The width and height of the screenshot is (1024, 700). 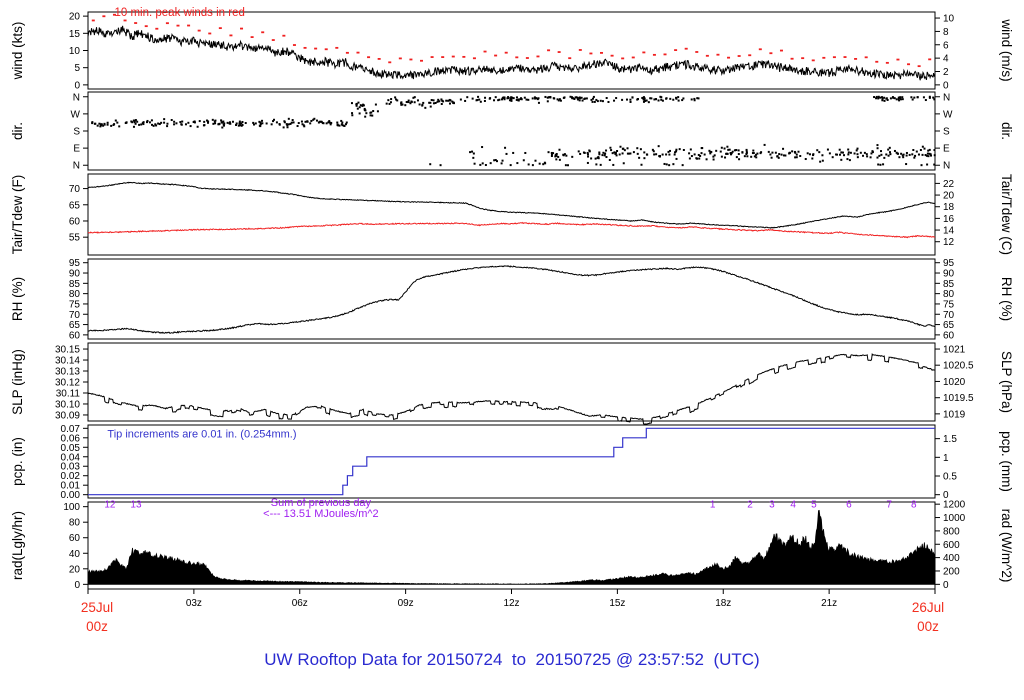 I want to click on y-tick-label: 0.01, so click(x=71, y=486).